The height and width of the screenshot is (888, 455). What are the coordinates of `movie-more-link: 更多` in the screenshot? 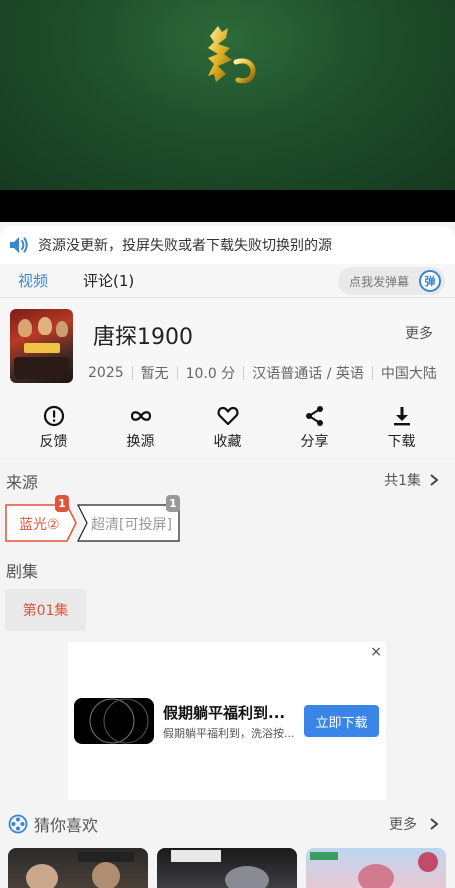 It's located at (419, 333).